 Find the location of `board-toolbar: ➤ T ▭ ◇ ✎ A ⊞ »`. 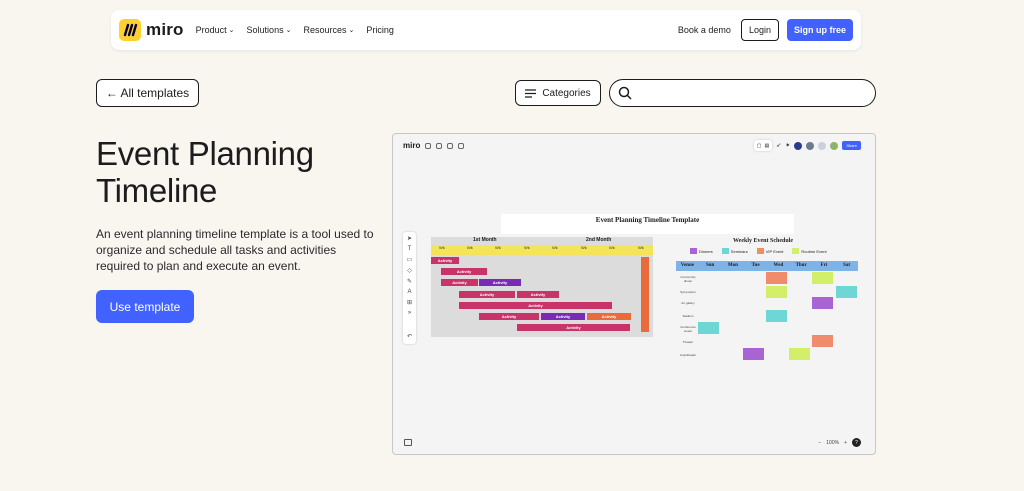

board-toolbar: ➤ T ▭ ◇ ✎ A ⊞ » is located at coordinates (409, 288).